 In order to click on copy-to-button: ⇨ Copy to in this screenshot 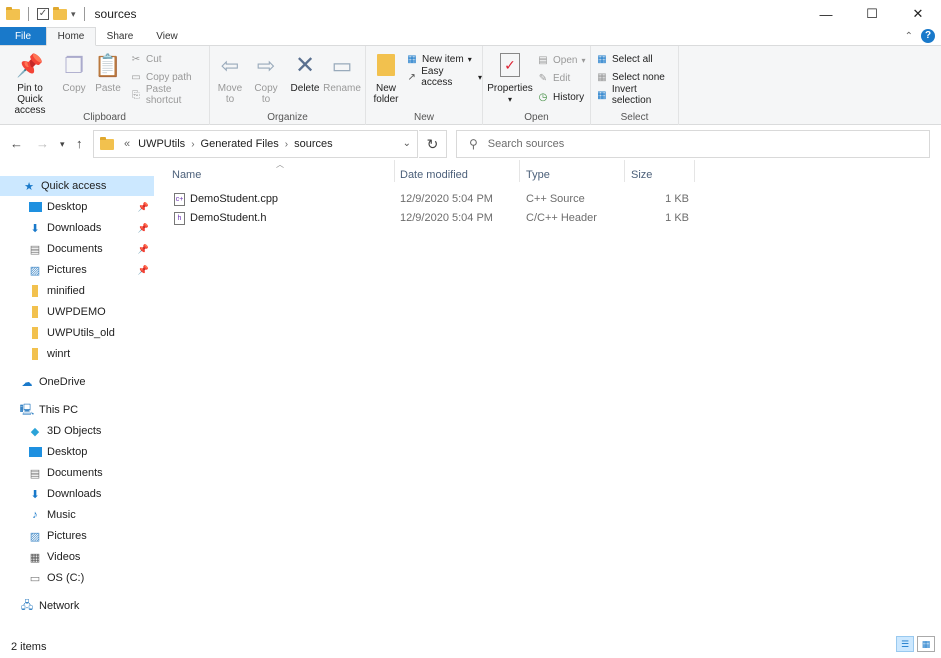, I will do `click(266, 77)`.